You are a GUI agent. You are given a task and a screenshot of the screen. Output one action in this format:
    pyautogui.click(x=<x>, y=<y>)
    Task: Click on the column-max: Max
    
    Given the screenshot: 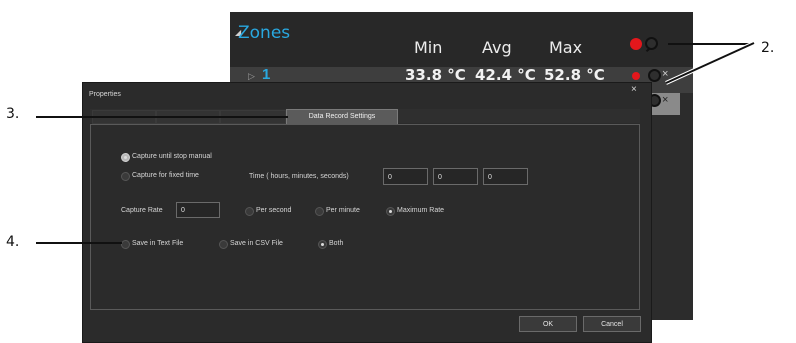 What is the action you would take?
    pyautogui.click(x=566, y=47)
    